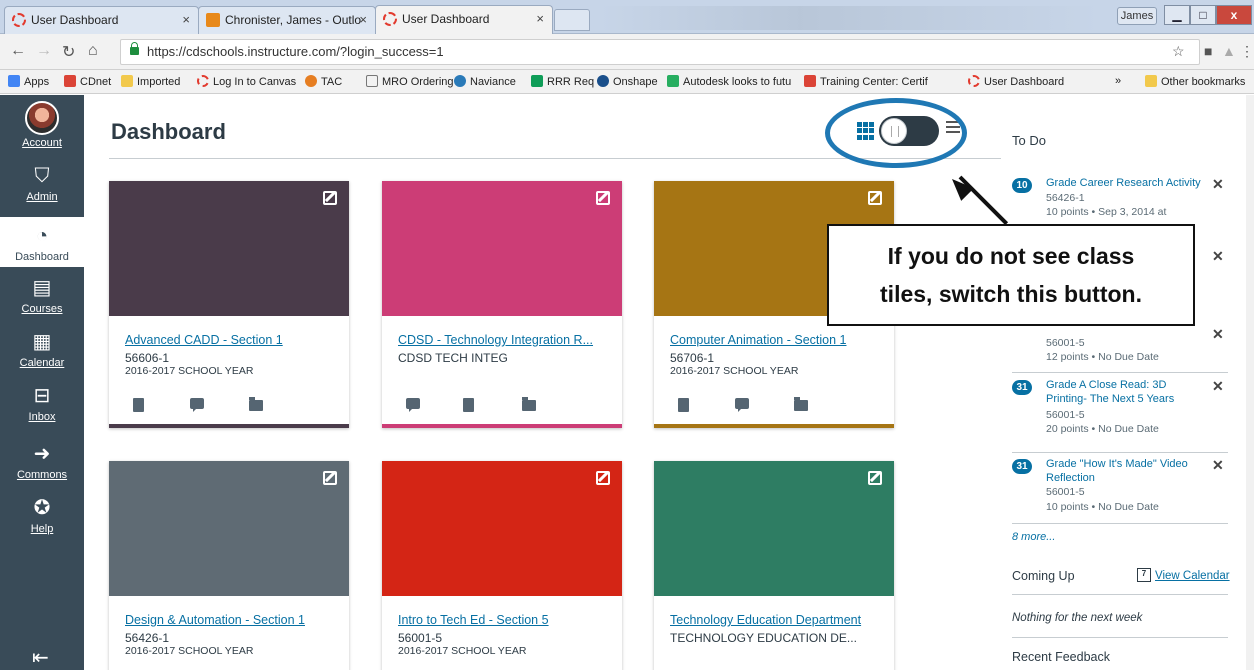  I want to click on todo-link: Grade "How It's Made" Video Reflection, so click(1121, 471).